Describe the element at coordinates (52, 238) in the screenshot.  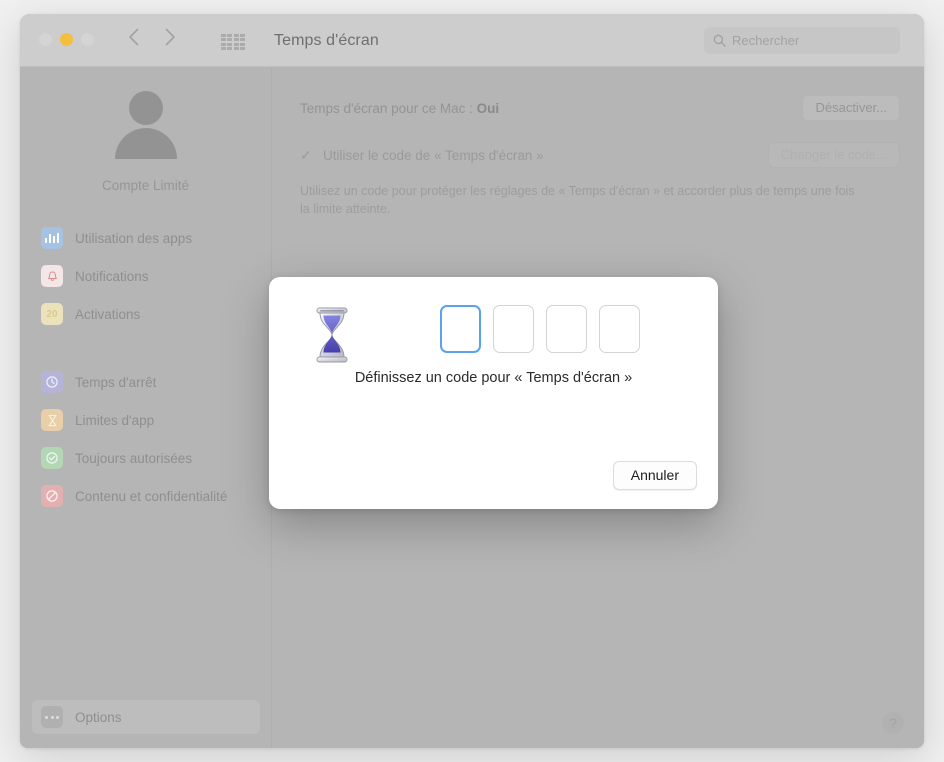
I see `app-usage-icon` at that location.